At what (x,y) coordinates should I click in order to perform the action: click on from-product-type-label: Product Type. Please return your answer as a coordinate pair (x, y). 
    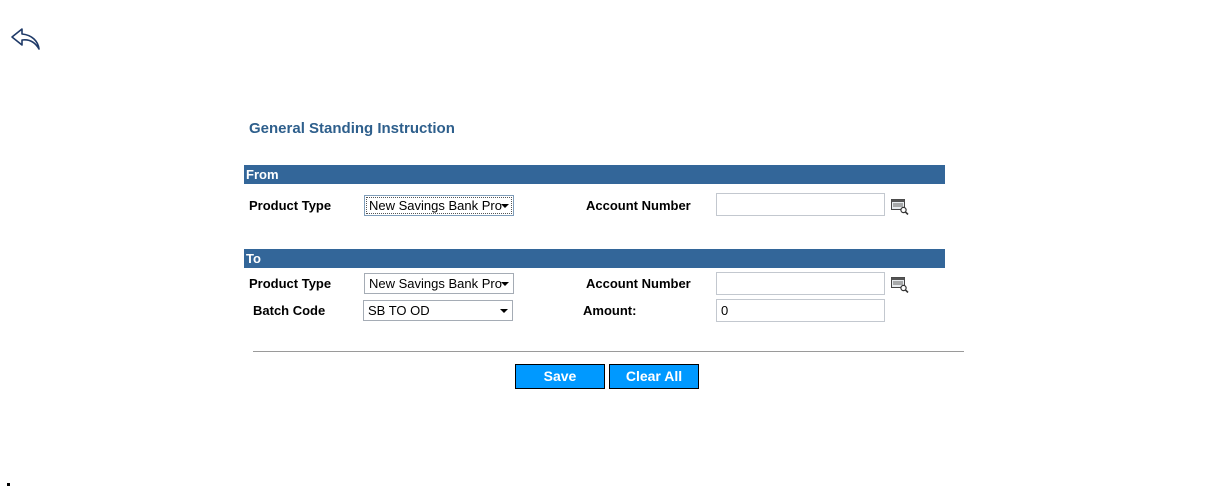
    Looking at the image, I should click on (290, 205).